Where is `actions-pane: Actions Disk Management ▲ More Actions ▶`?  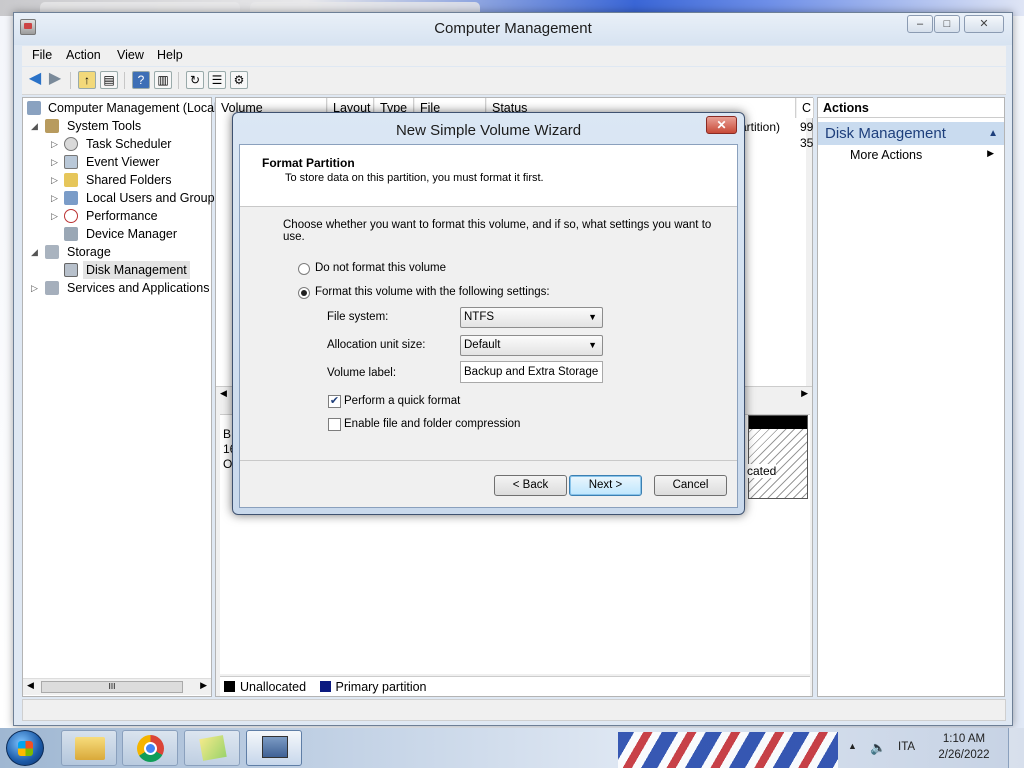
actions-pane: Actions Disk Management ▲ More Actions ▶ is located at coordinates (911, 397).